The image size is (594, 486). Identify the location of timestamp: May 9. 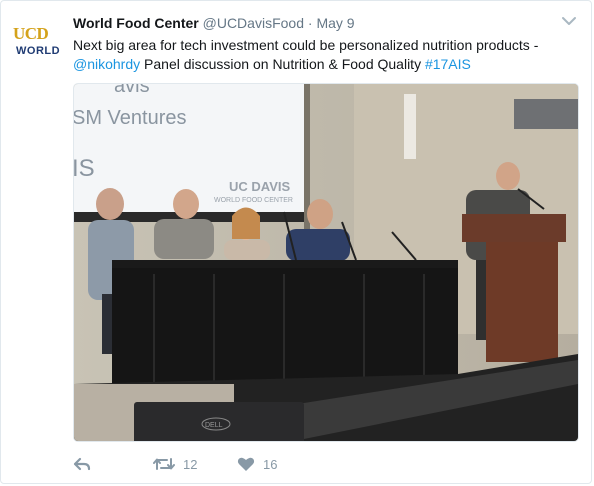
(335, 23).